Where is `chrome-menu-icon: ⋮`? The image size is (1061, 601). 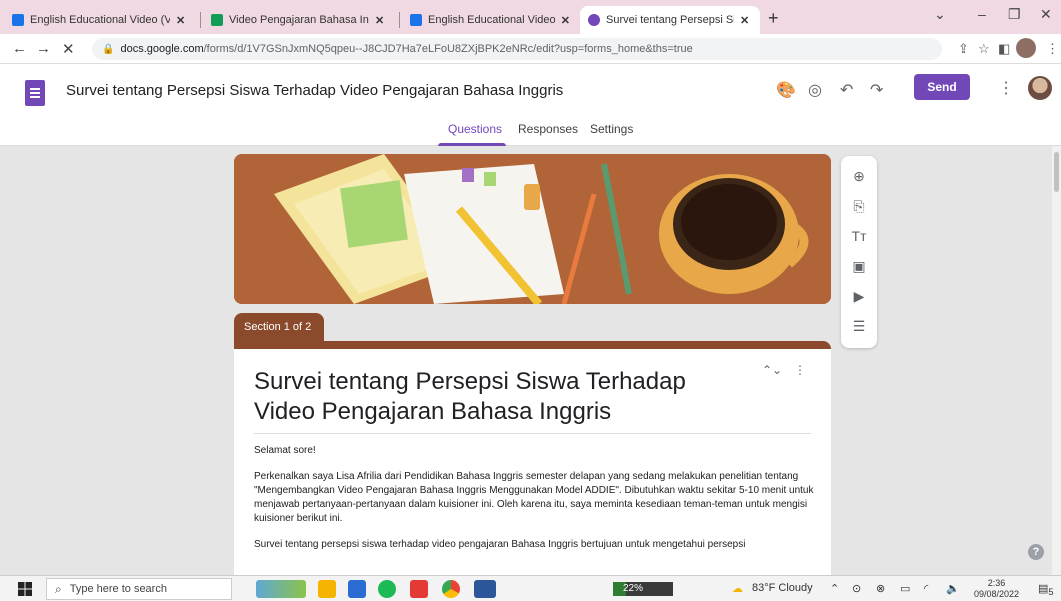
chrome-menu-icon: ⋮ is located at coordinates (1052, 49).